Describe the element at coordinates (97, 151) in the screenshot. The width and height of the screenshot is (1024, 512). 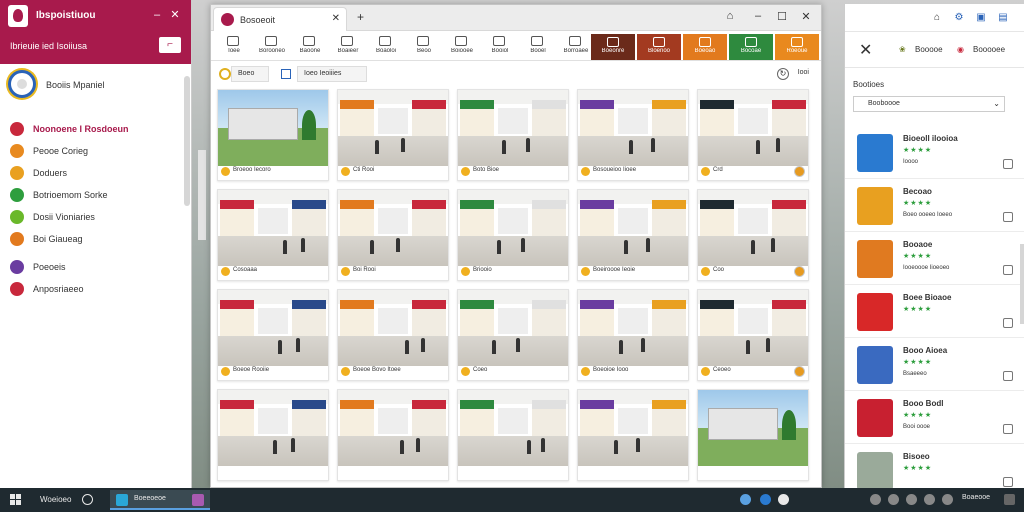
I see `sidebar-item: Peooe Corieg` at that location.